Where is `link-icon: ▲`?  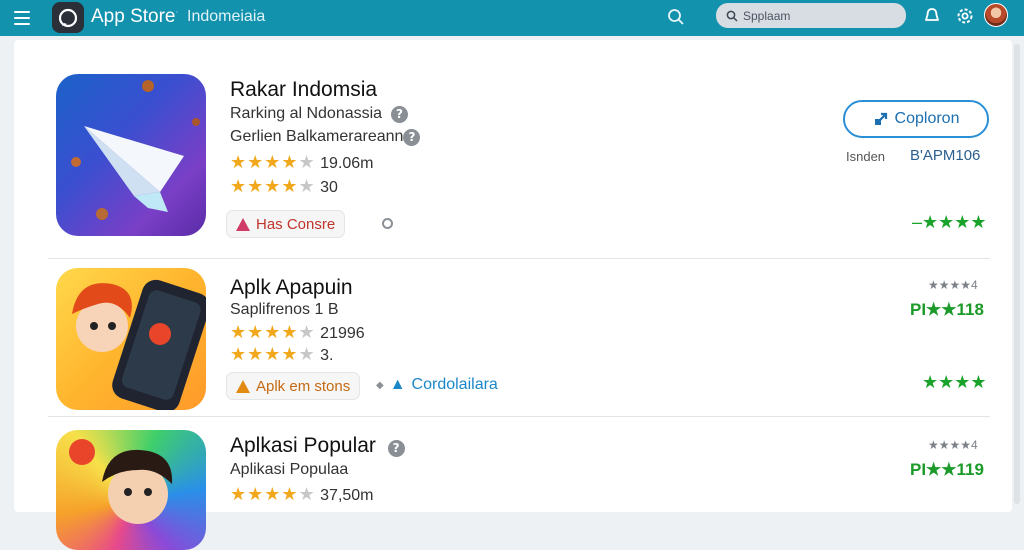
link-icon: ▲ is located at coordinates (397, 384).